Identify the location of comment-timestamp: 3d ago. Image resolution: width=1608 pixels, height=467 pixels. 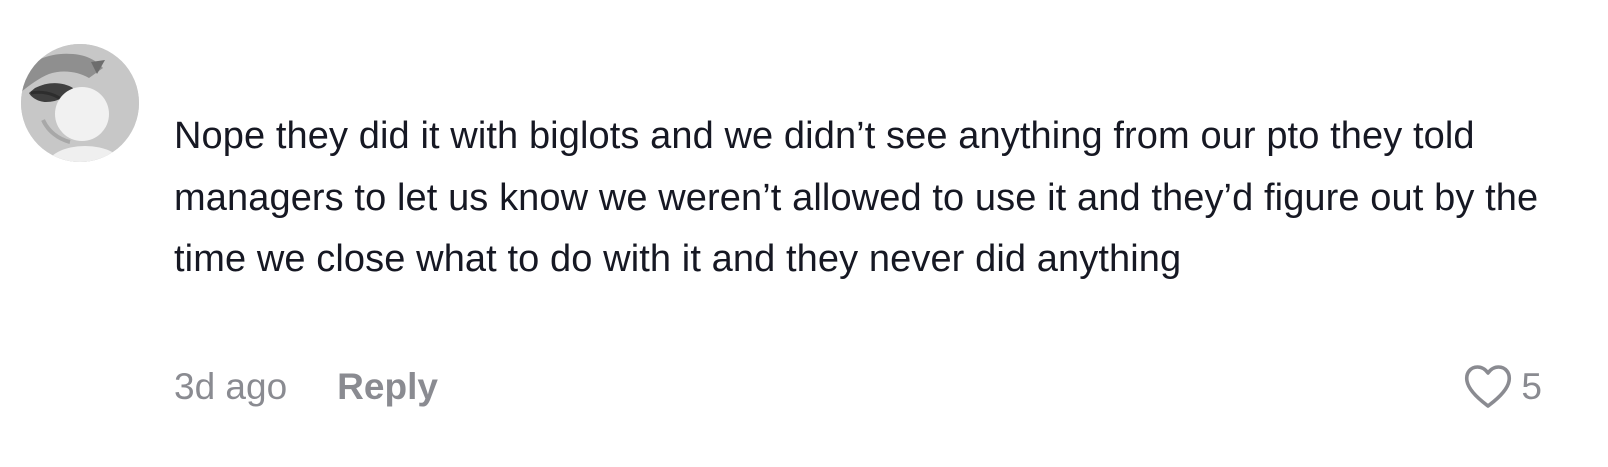
(231, 386).